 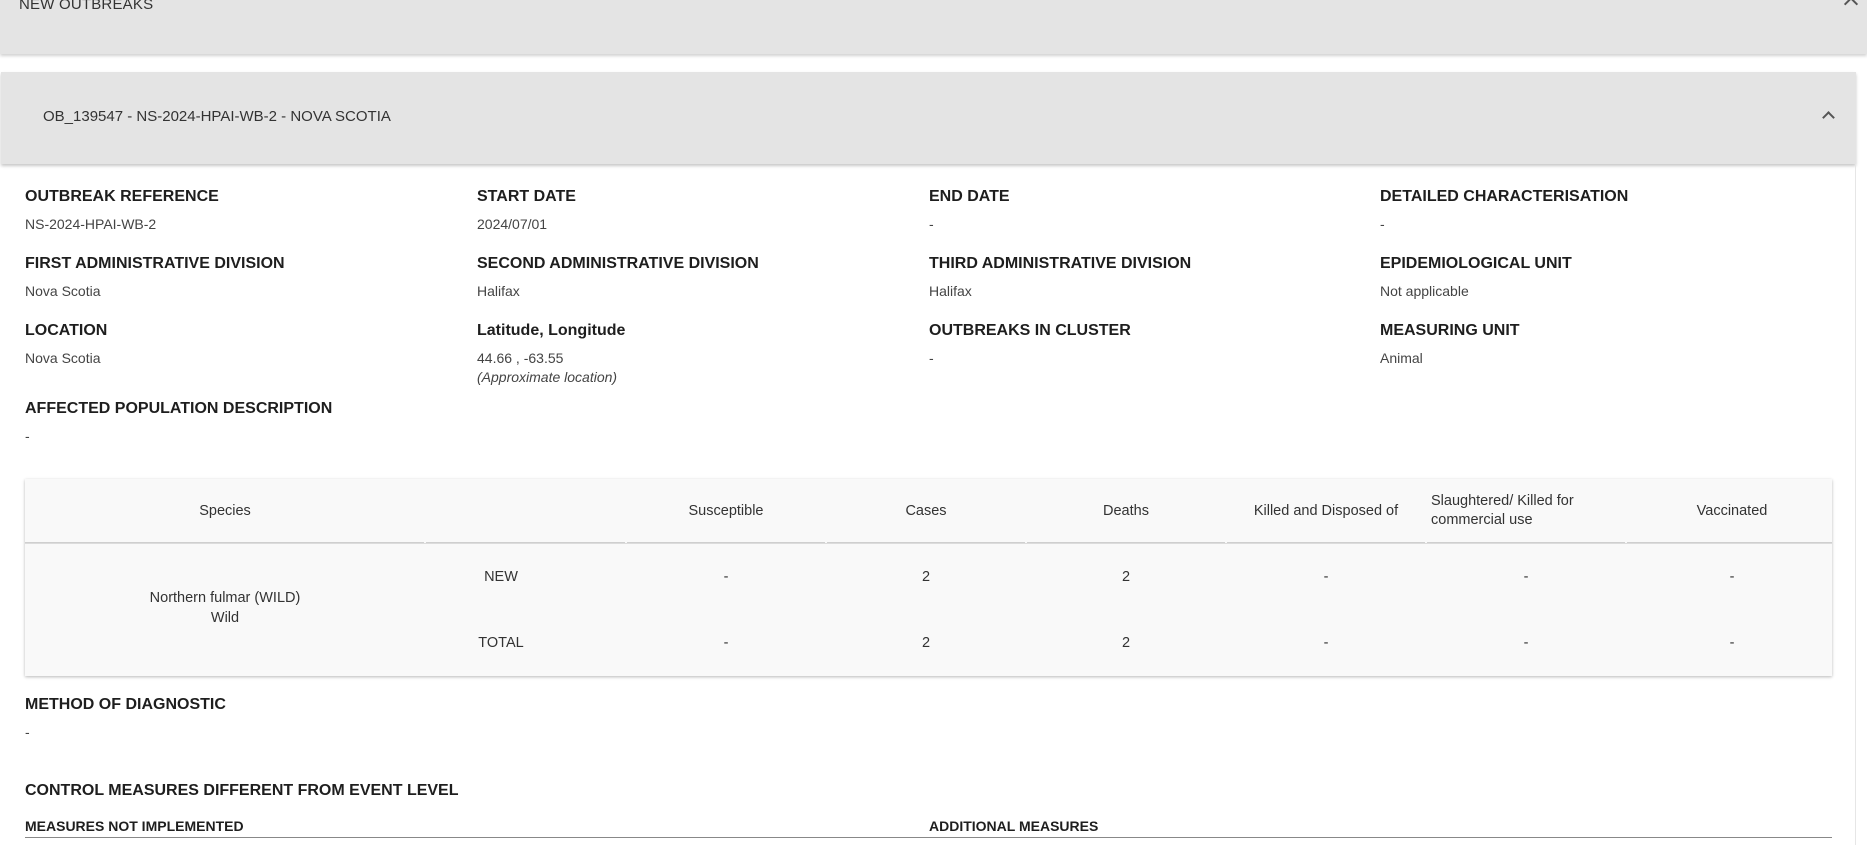 What do you see at coordinates (225, 511) in the screenshot?
I see `header-species: Species` at bounding box center [225, 511].